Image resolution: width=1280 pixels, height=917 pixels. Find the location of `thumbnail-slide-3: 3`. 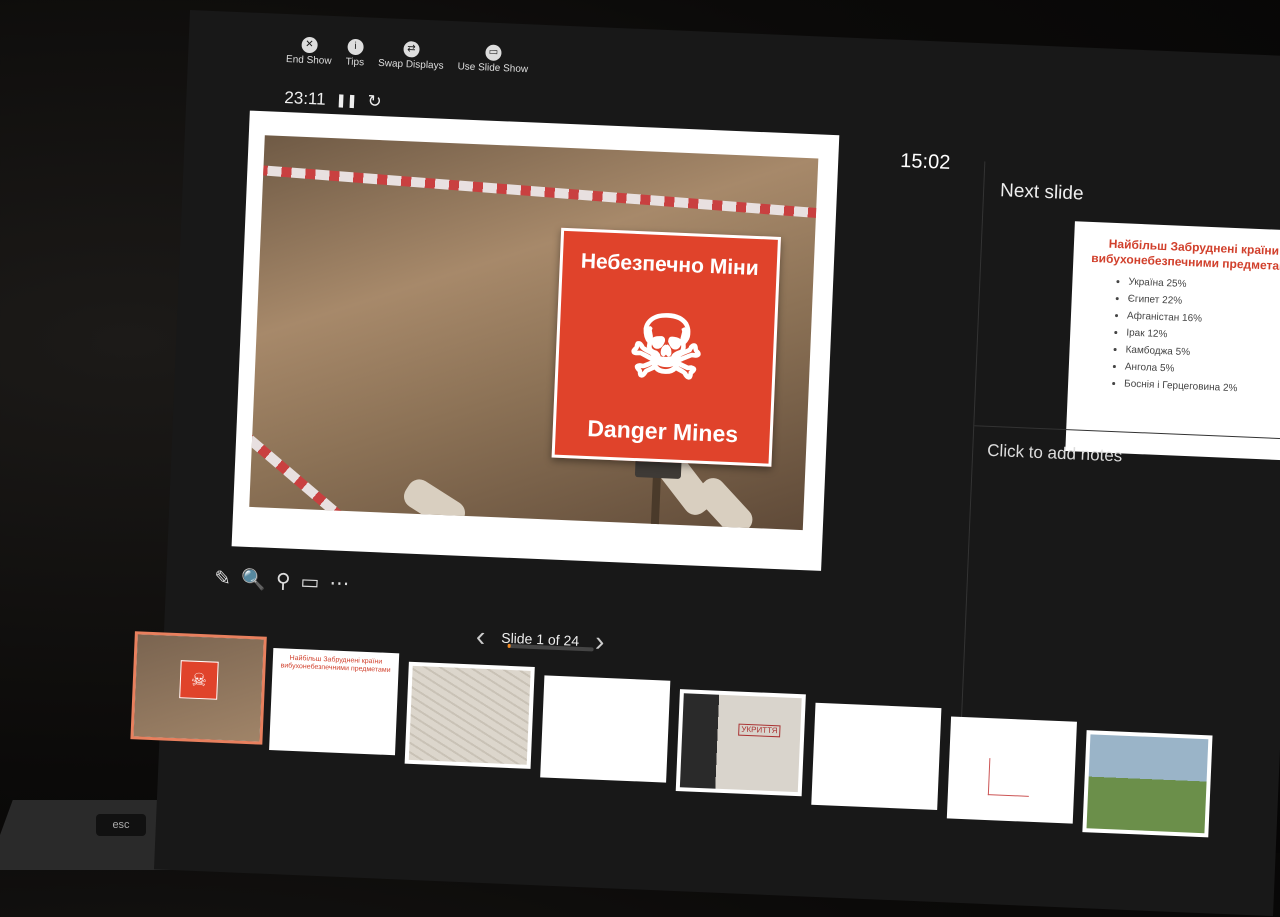

thumbnail-slide-3: 3 is located at coordinates (469, 715).